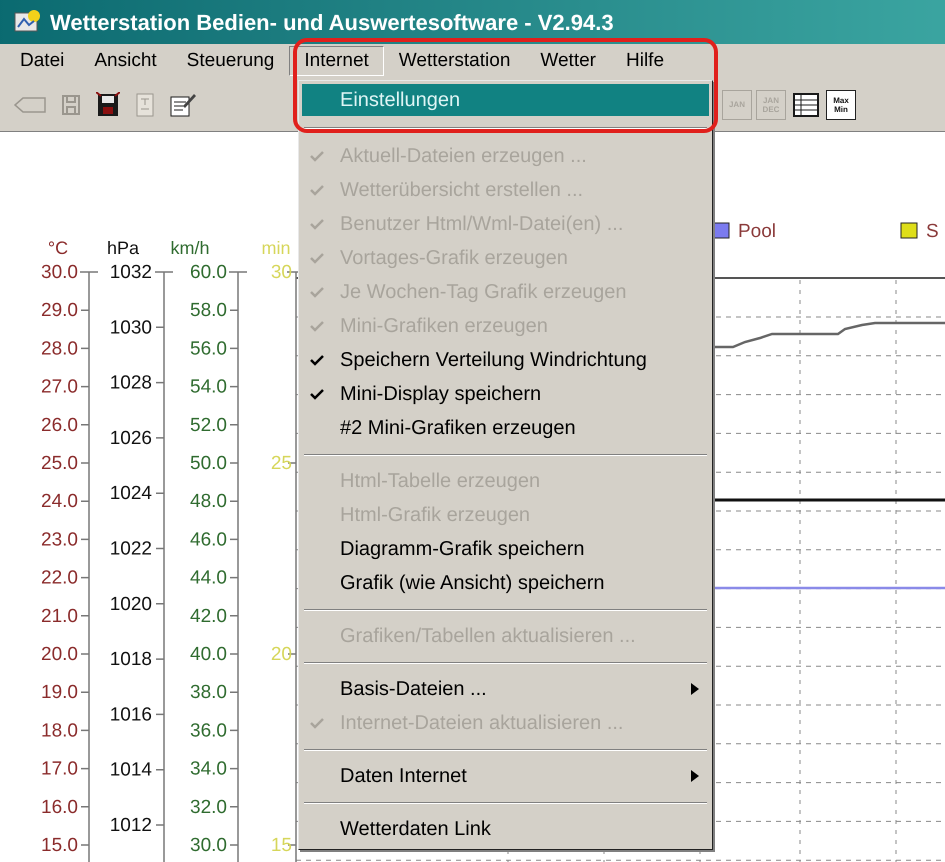 The height and width of the screenshot is (862, 945). I want to click on axis-tick-label: 1032, so click(131, 272).